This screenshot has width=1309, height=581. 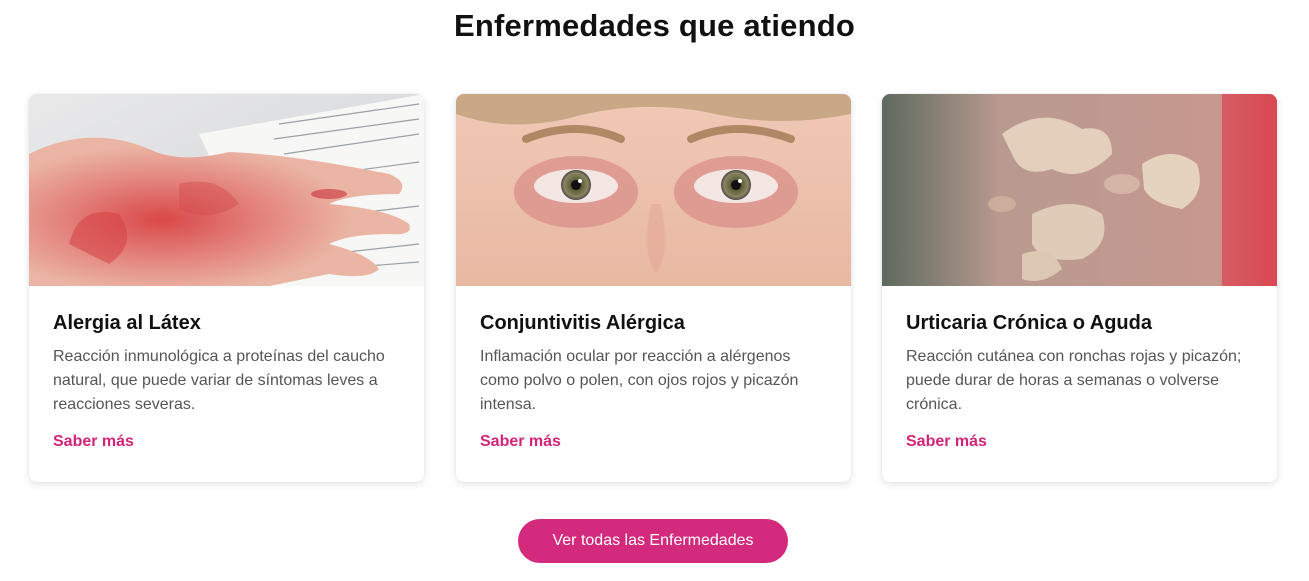 I want to click on card-title: Conjuntivitis Alérgica, so click(x=582, y=323).